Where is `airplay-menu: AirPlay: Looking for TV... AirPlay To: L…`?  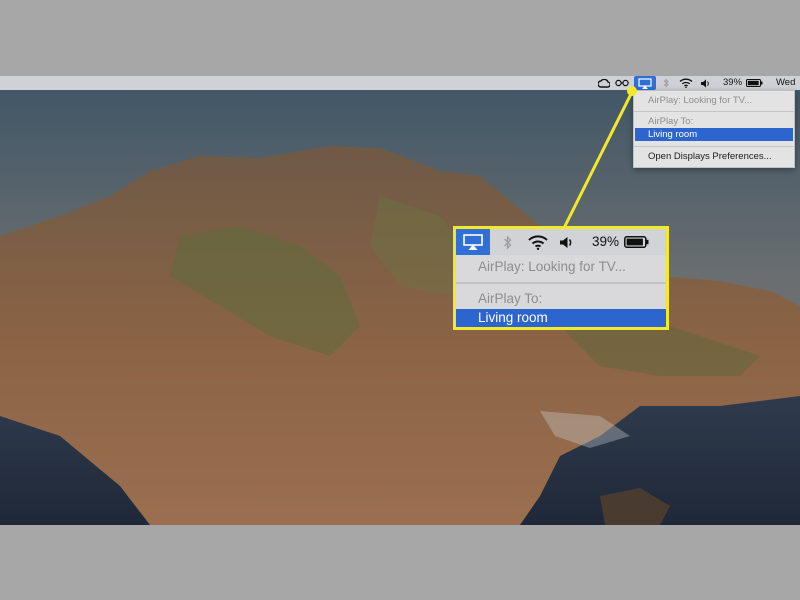 airplay-menu: AirPlay: Looking for TV... AirPlay To: L… is located at coordinates (714, 129).